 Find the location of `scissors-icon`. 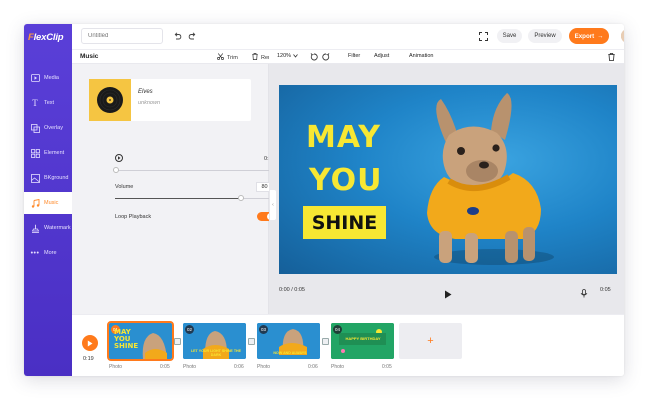

scissors-icon is located at coordinates (220, 57).